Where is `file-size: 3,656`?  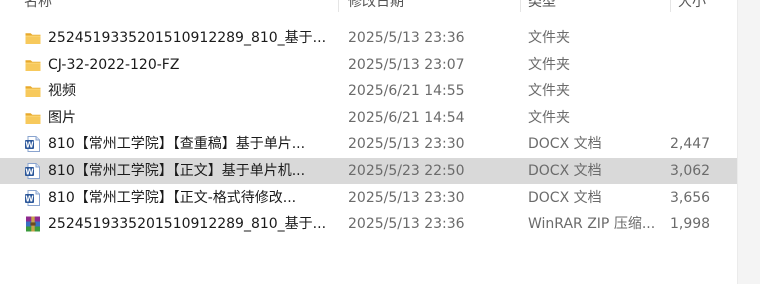 file-size: 3,656 is located at coordinates (690, 197).